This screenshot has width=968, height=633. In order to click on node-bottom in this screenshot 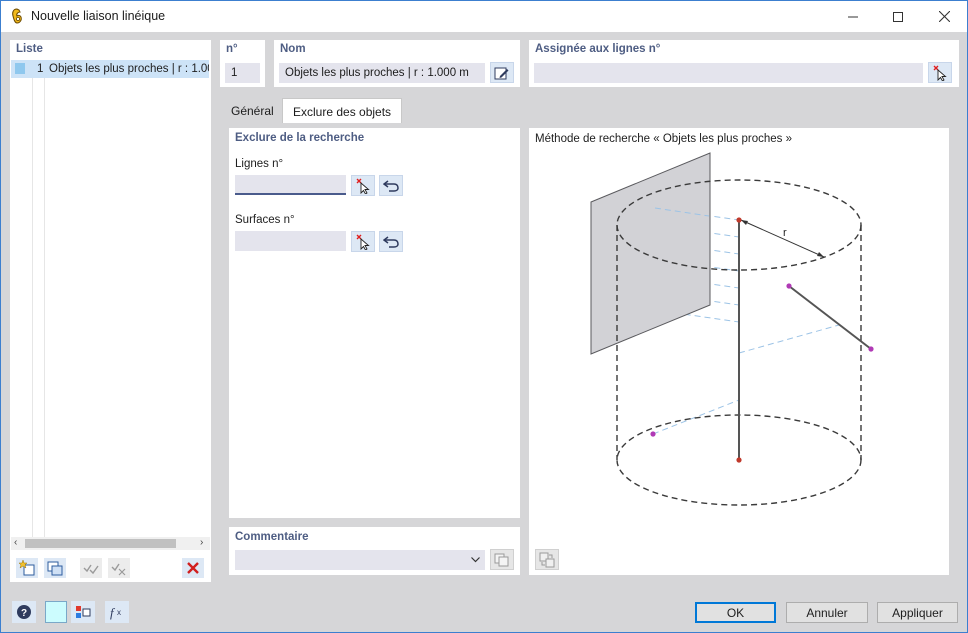, I will do `click(739, 460)`.